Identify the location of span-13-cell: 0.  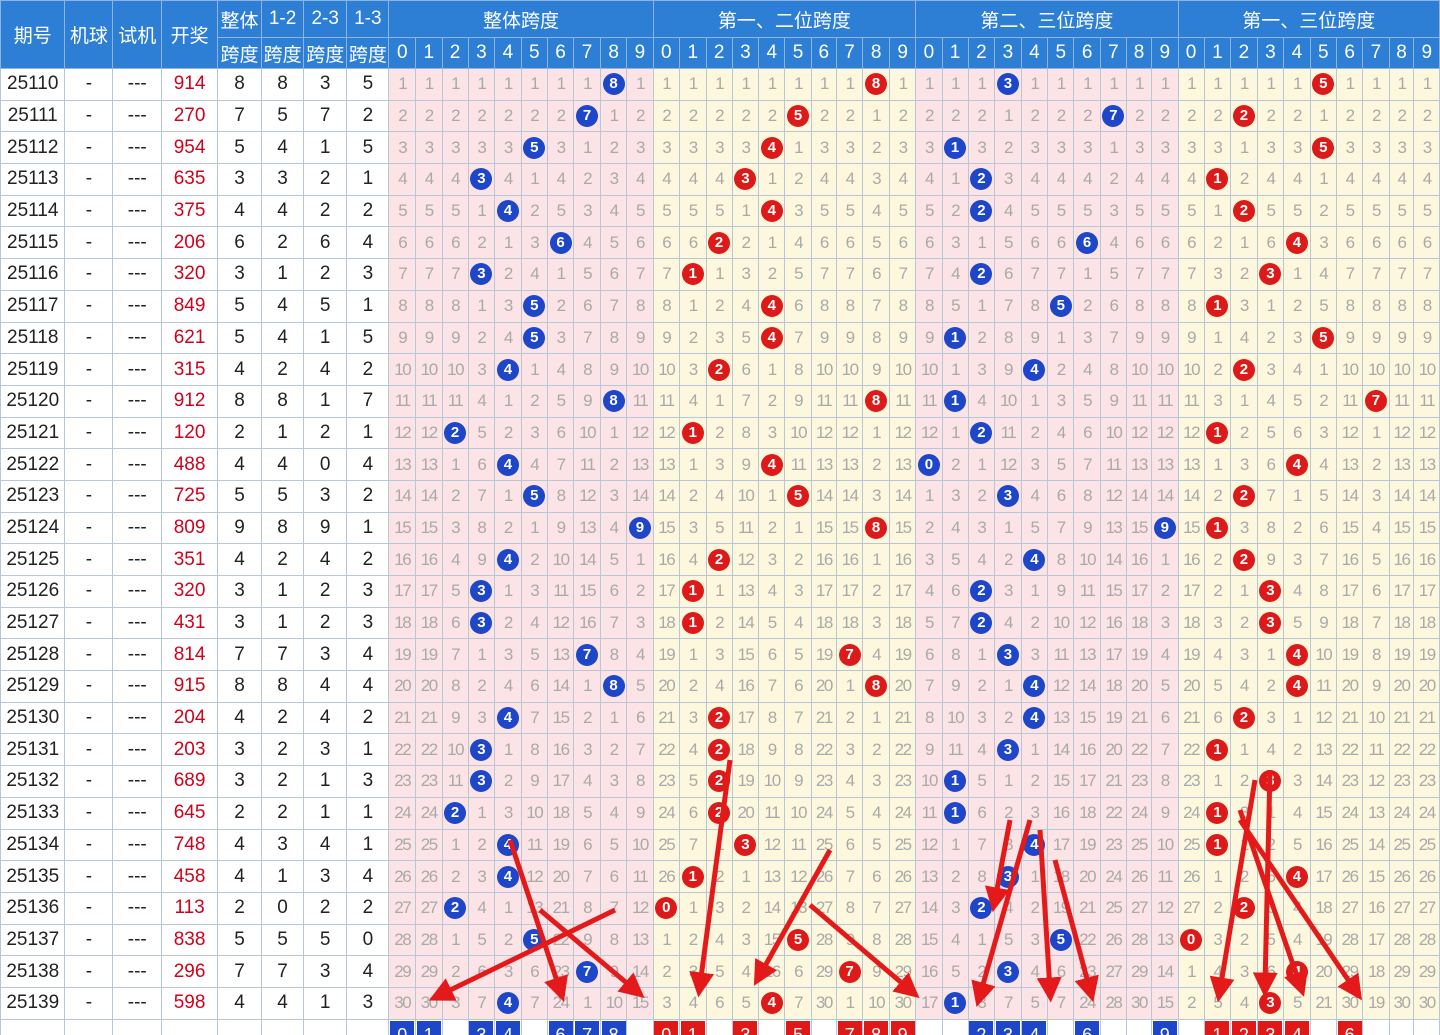
(368, 940).